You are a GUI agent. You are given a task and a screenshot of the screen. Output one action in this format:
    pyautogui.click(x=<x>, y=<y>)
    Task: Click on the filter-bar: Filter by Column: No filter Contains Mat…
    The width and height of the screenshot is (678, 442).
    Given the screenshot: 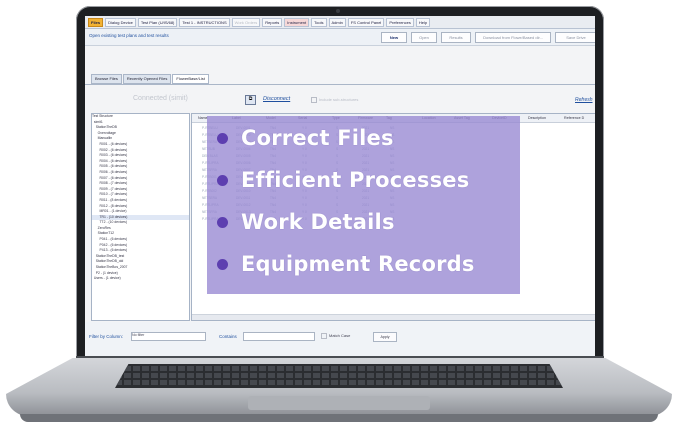 What is the action you would take?
    pyautogui.click(x=340, y=341)
    